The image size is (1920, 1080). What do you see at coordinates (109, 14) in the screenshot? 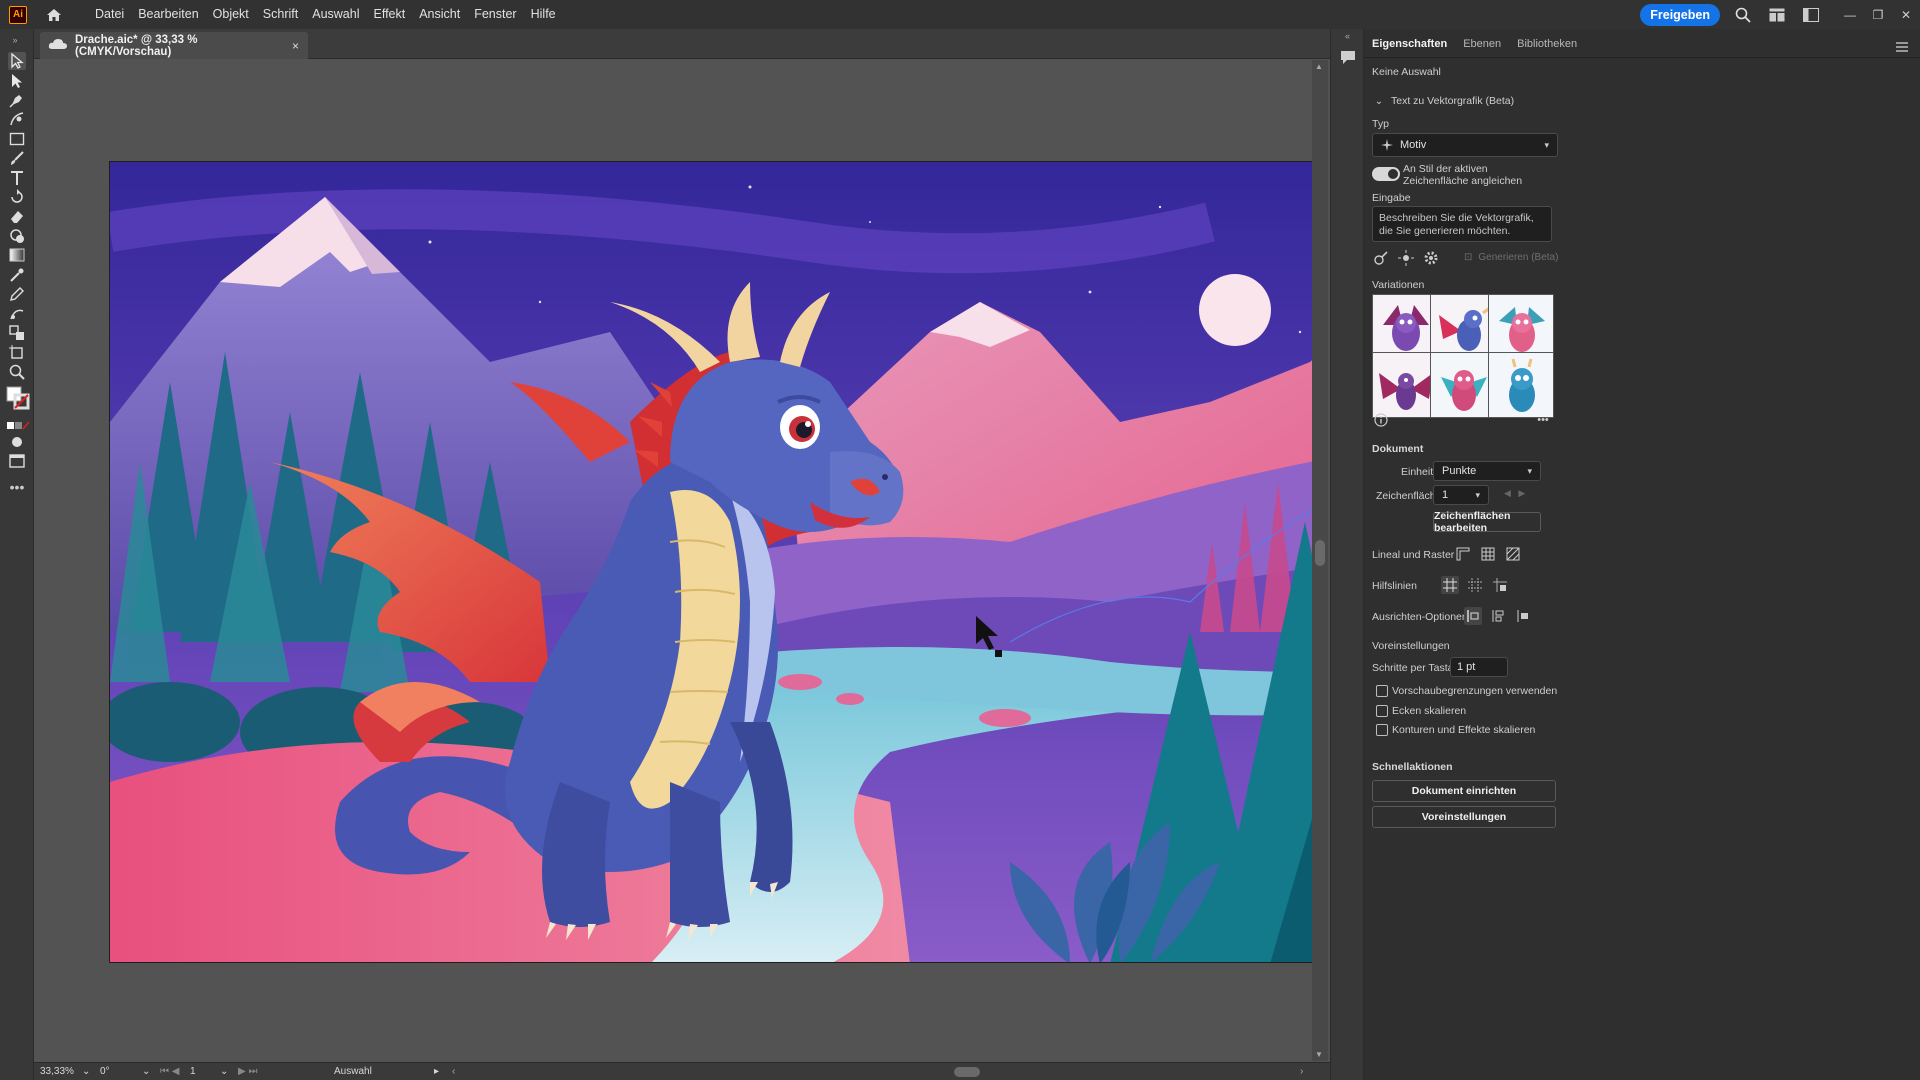
I see `menu-datei: Datei` at bounding box center [109, 14].